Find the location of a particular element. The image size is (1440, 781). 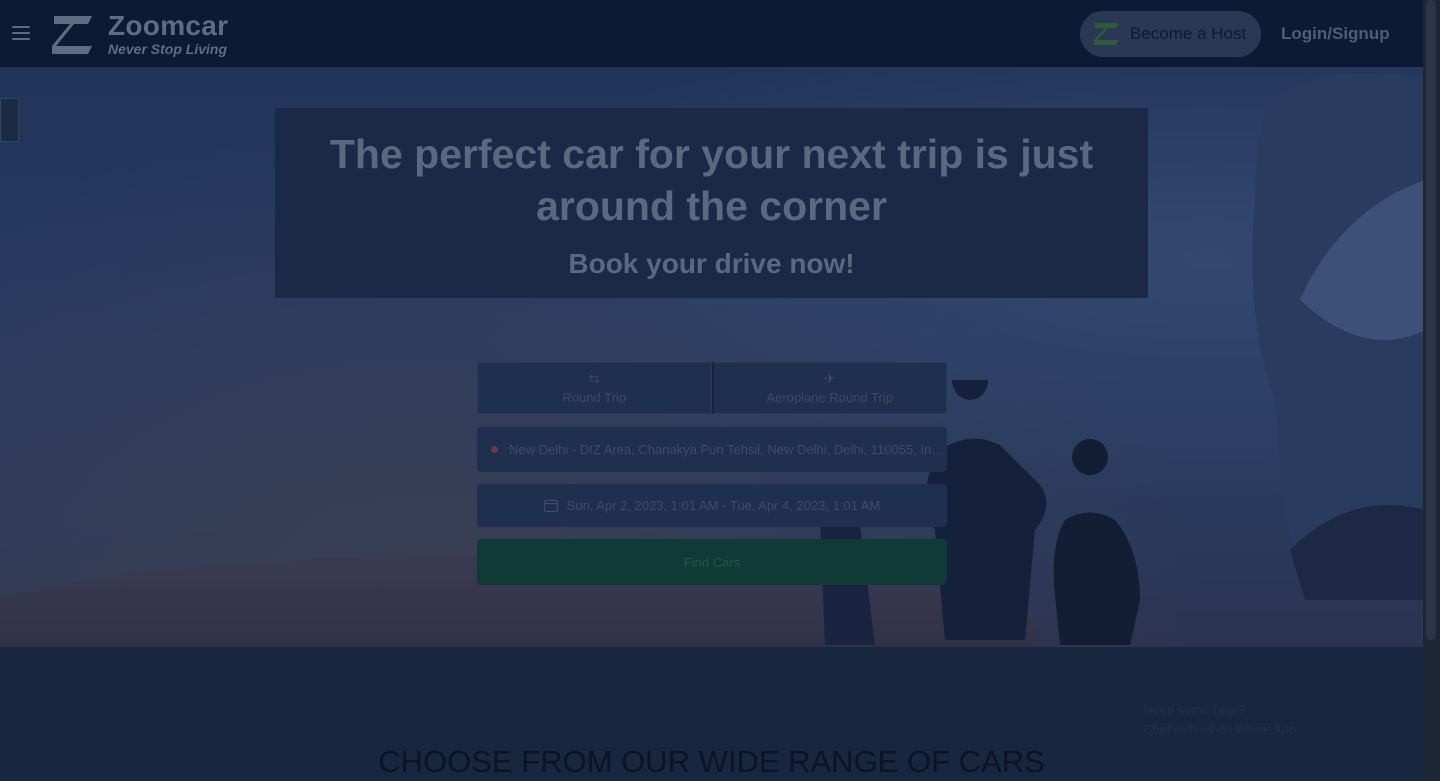

zoomcar-z-icon is located at coordinates (1106, 34).